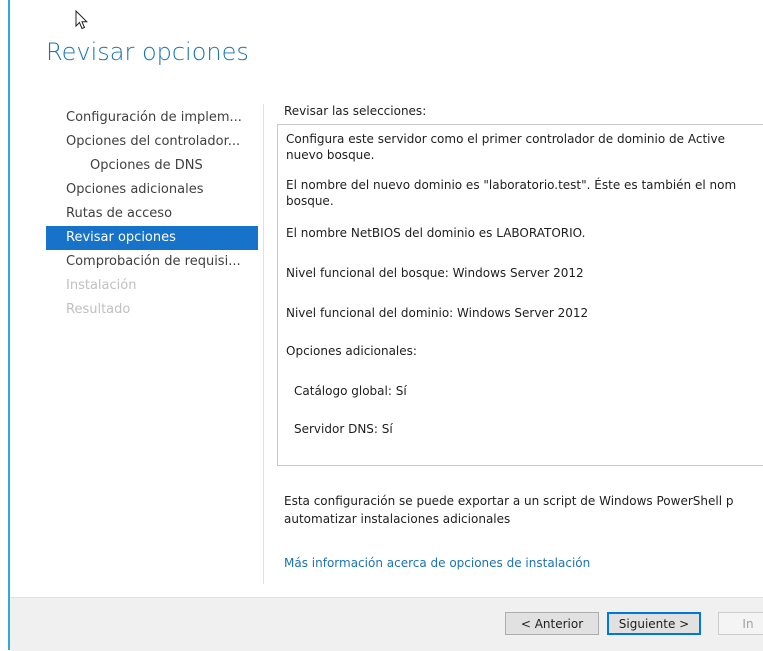  What do you see at coordinates (310, 201) in the screenshot?
I see `review-line-forest: bosque.` at bounding box center [310, 201].